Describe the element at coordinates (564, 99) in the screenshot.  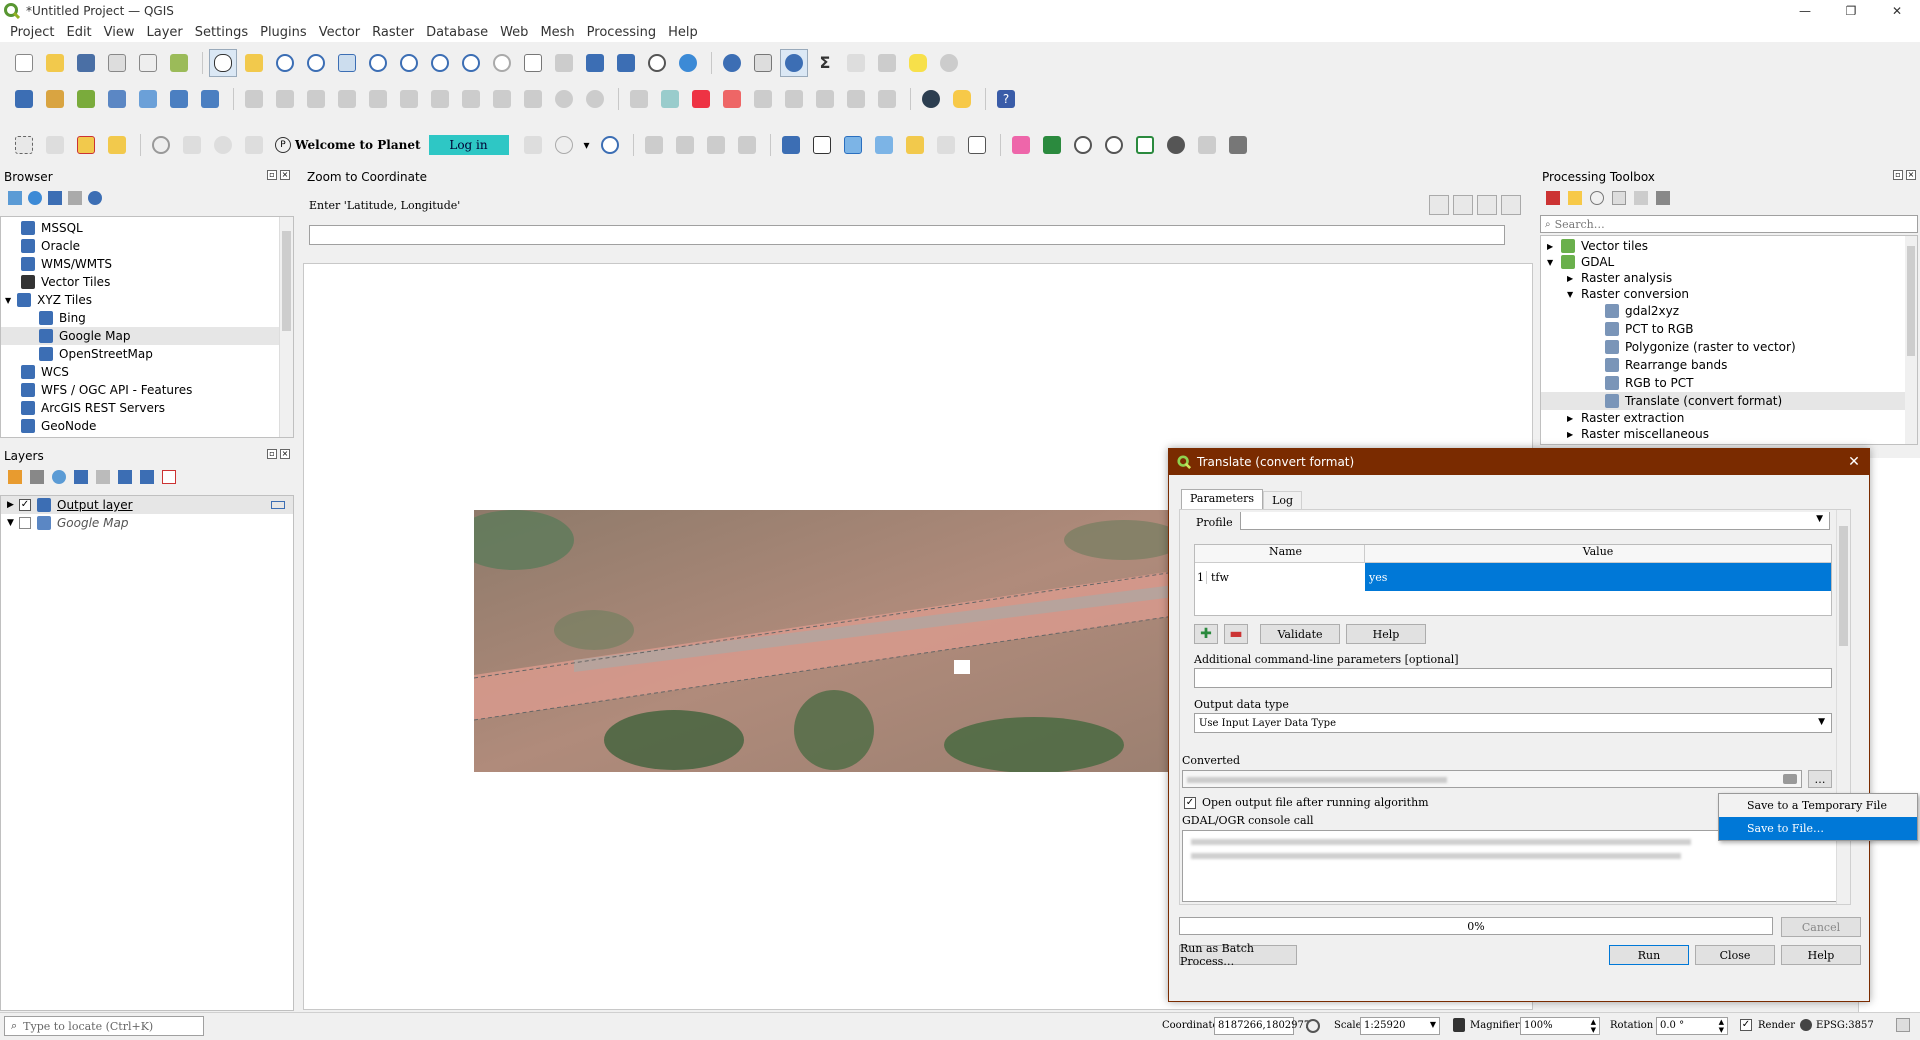
I see `undo-icon` at that location.